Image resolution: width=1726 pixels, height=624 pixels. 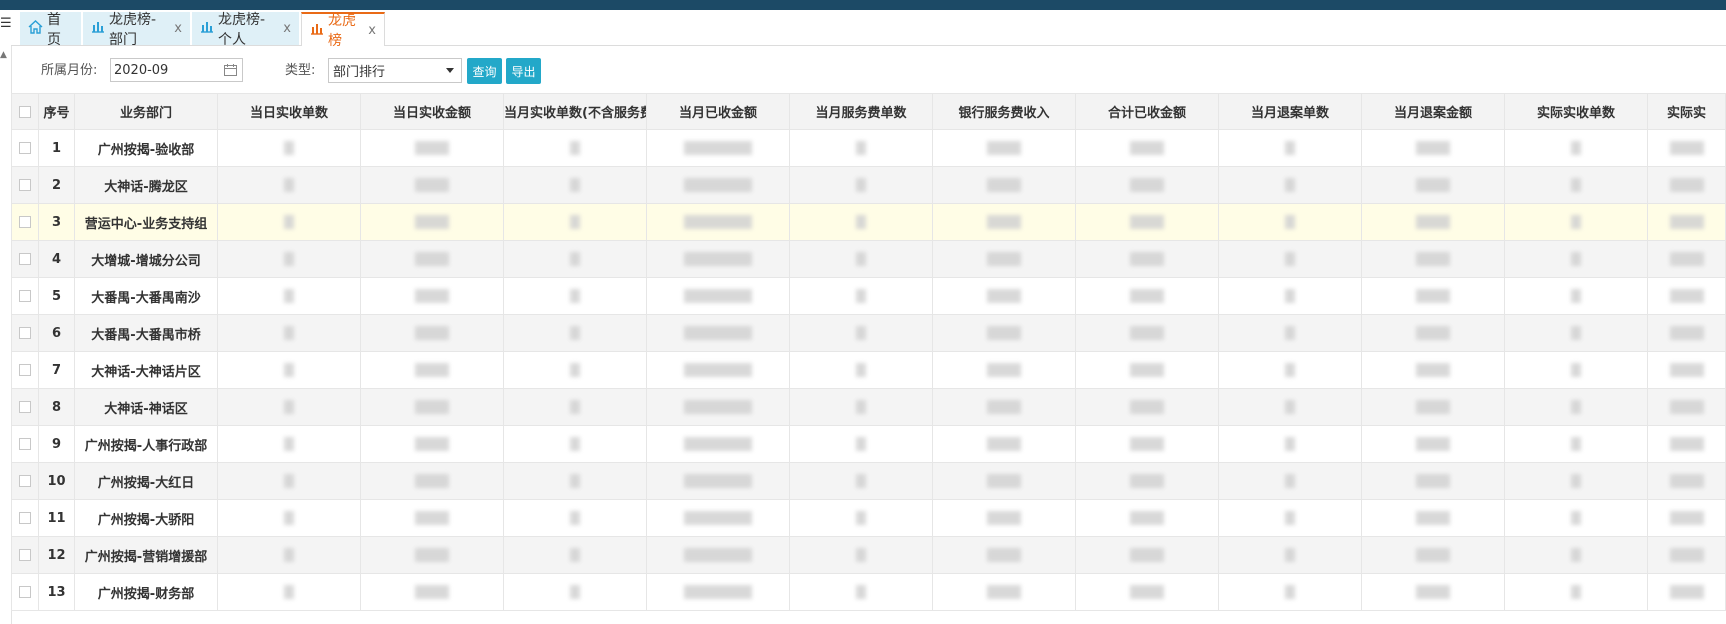 I want to click on tab-home: 首页, so click(x=50, y=30).